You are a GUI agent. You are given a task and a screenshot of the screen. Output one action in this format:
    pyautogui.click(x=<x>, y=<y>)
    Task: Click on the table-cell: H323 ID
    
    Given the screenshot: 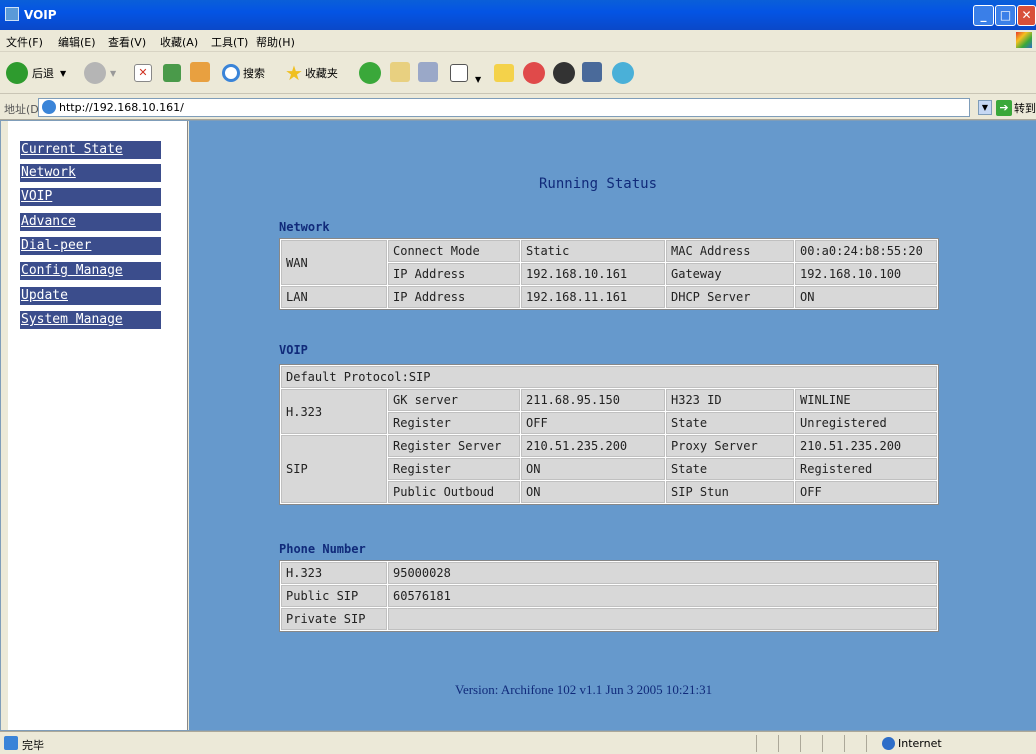 What is the action you would take?
    pyautogui.click(x=730, y=400)
    